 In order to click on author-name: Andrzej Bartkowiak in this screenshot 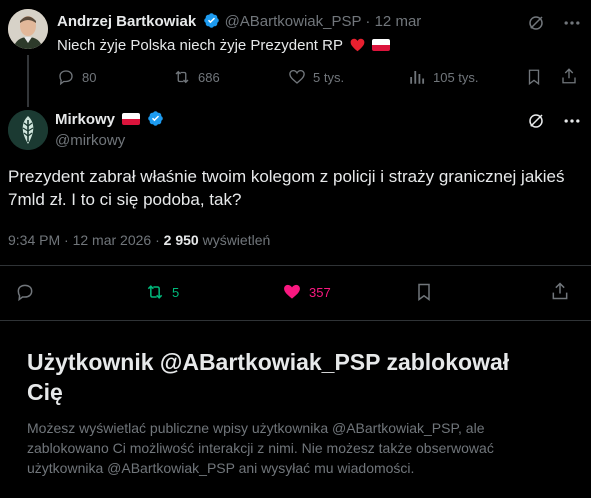, I will do `click(126, 21)`.